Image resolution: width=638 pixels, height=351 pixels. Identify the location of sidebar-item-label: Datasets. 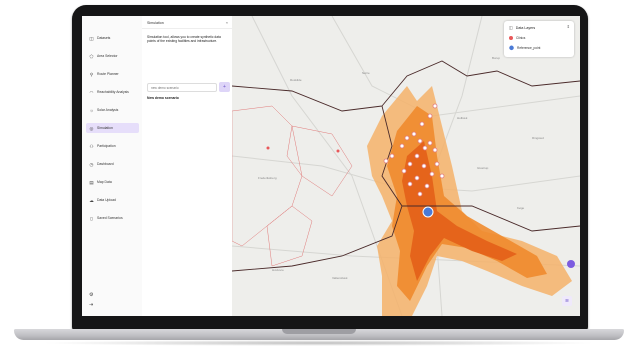
(104, 38).